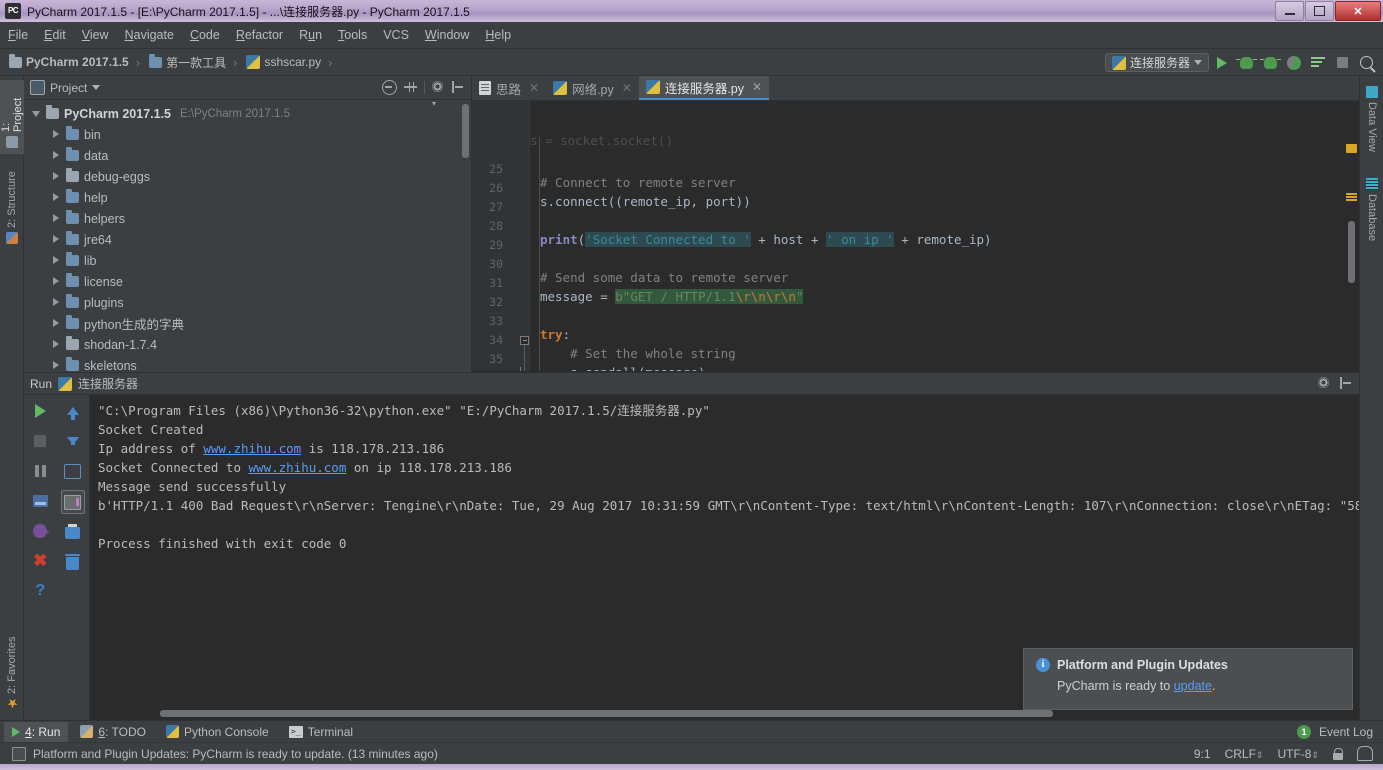  I want to click on rerun-button, so click(40, 411).